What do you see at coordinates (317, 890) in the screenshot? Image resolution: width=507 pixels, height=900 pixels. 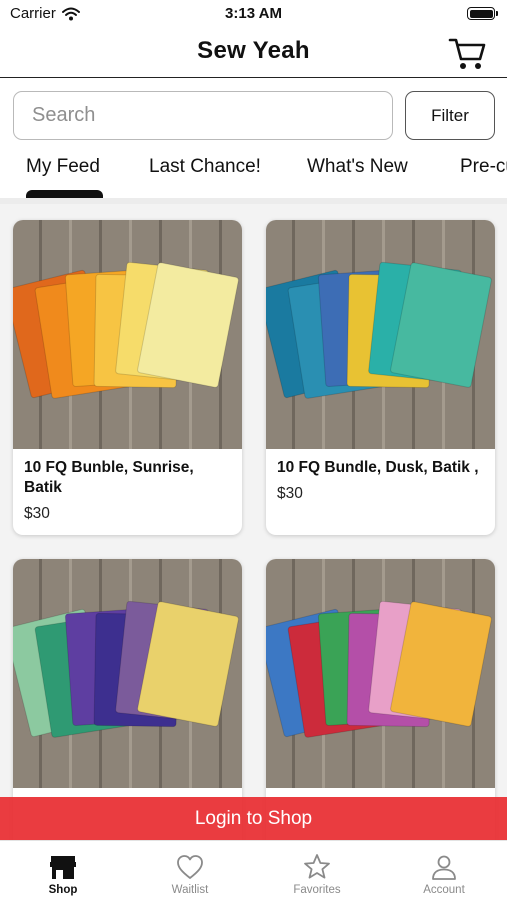 I see `tab-bar-label: Favorites` at bounding box center [317, 890].